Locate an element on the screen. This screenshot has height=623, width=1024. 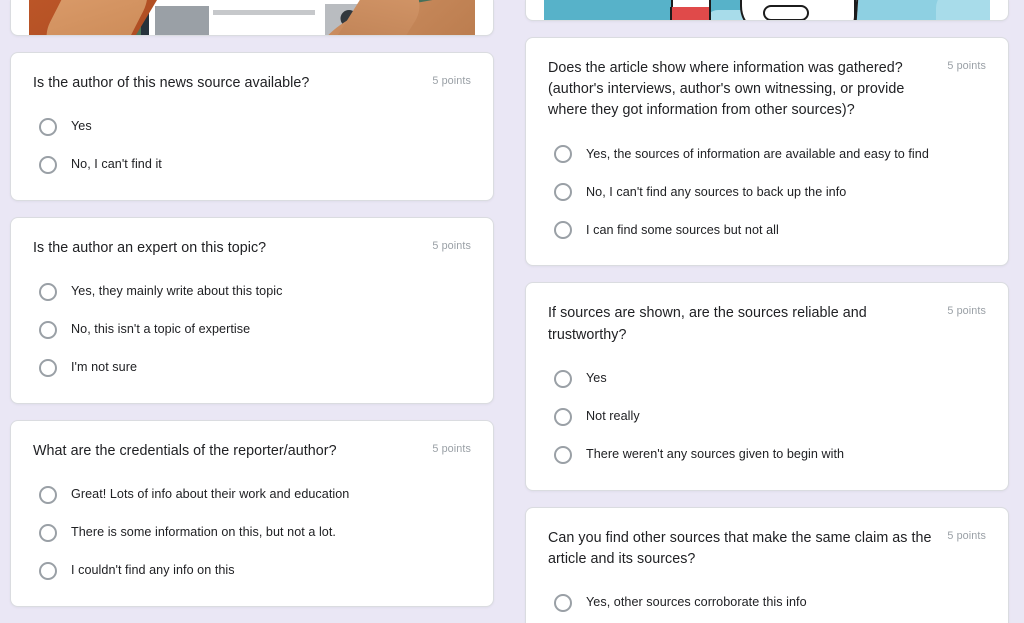
option-label: Yes, they mainly write about this topic is located at coordinates (177, 291).